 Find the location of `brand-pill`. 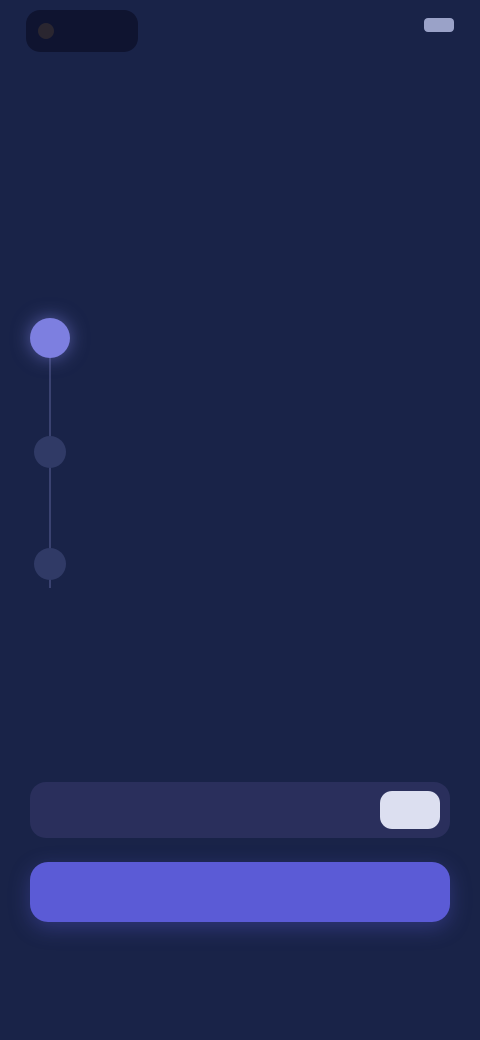

brand-pill is located at coordinates (82, 31).